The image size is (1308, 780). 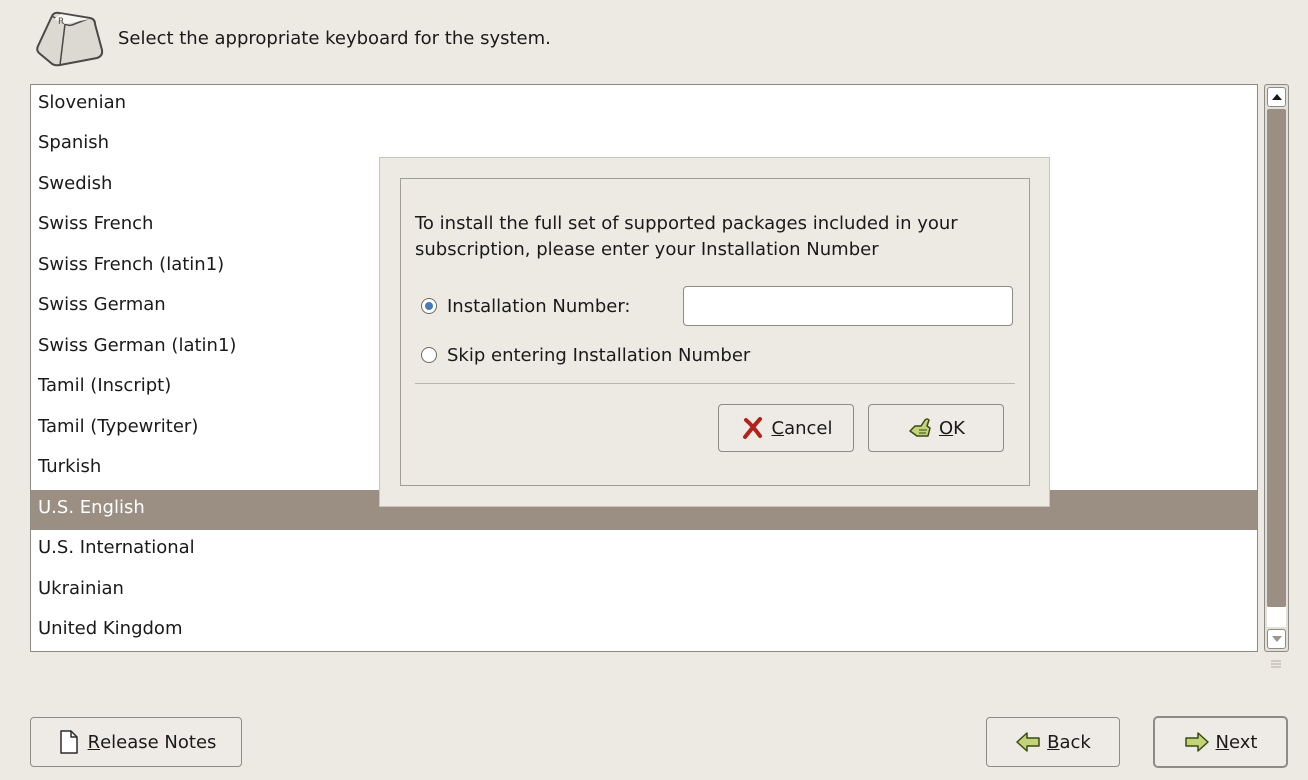 I want to click on scroll-up-button, so click(x=1276, y=97).